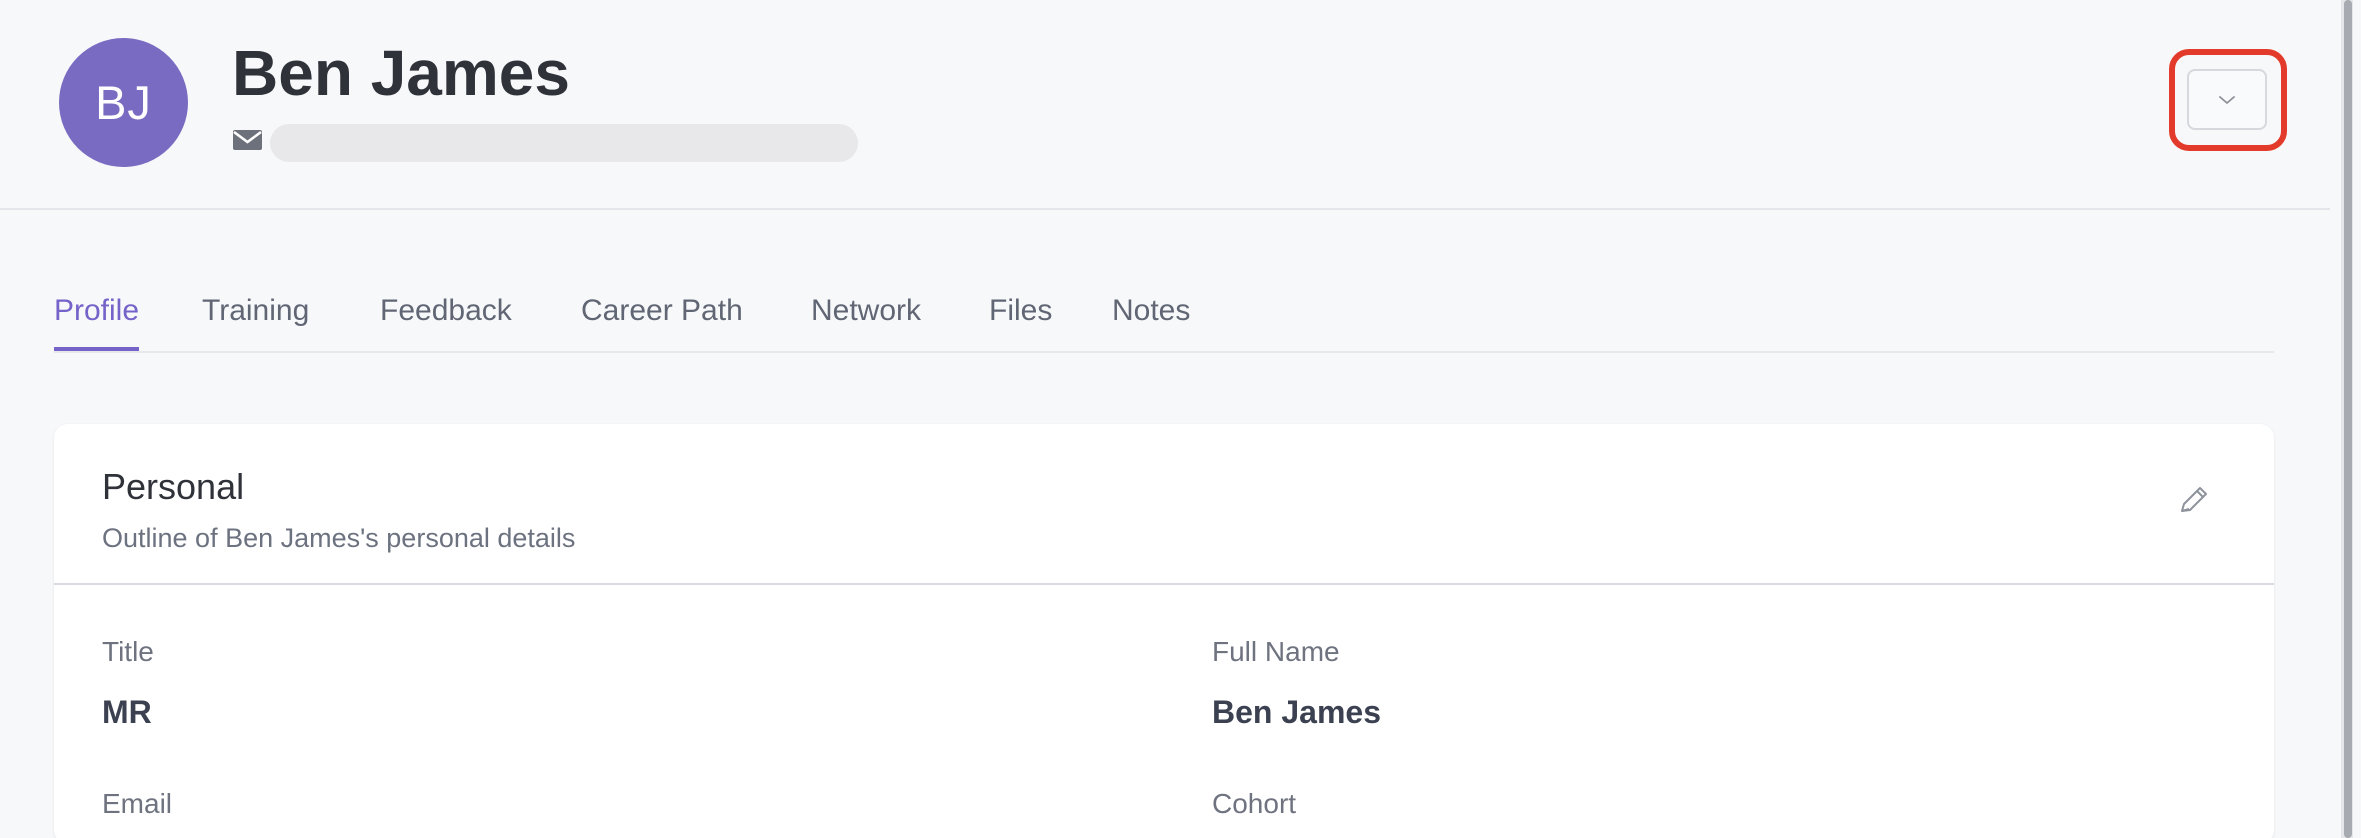 The image size is (2361, 838). Describe the element at coordinates (97, 319) in the screenshot. I see `tab-profile: Profile` at that location.